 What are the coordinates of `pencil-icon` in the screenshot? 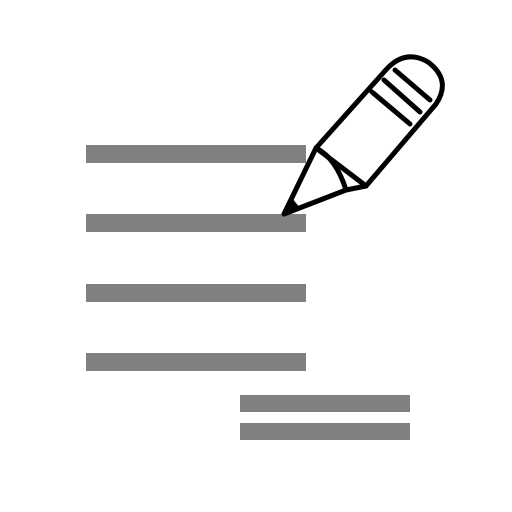 It's located at (363, 135).